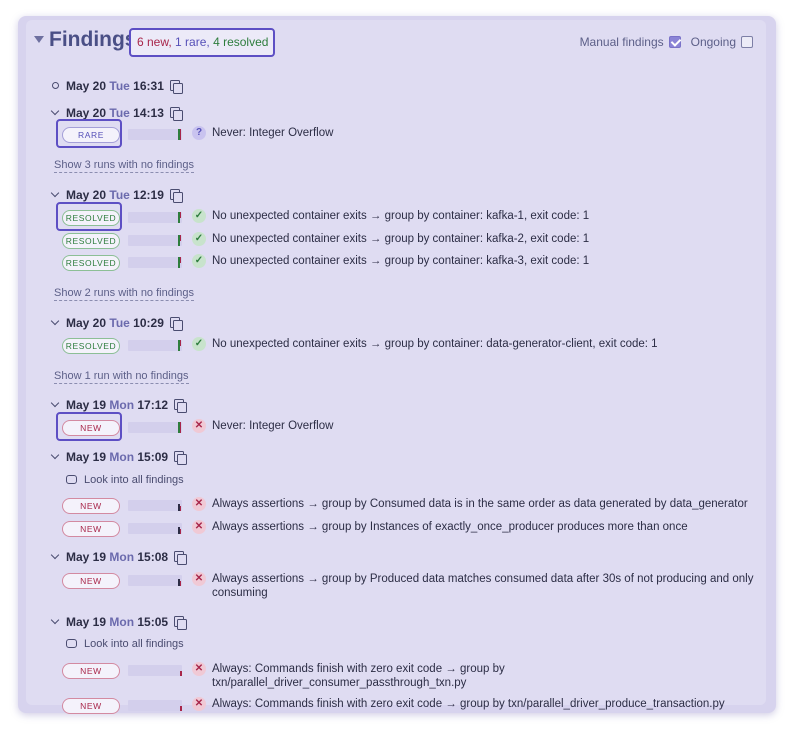 The image size is (799, 739). I want to click on finding-row: RARE ? Never: Integer Overflow, so click(409, 133).